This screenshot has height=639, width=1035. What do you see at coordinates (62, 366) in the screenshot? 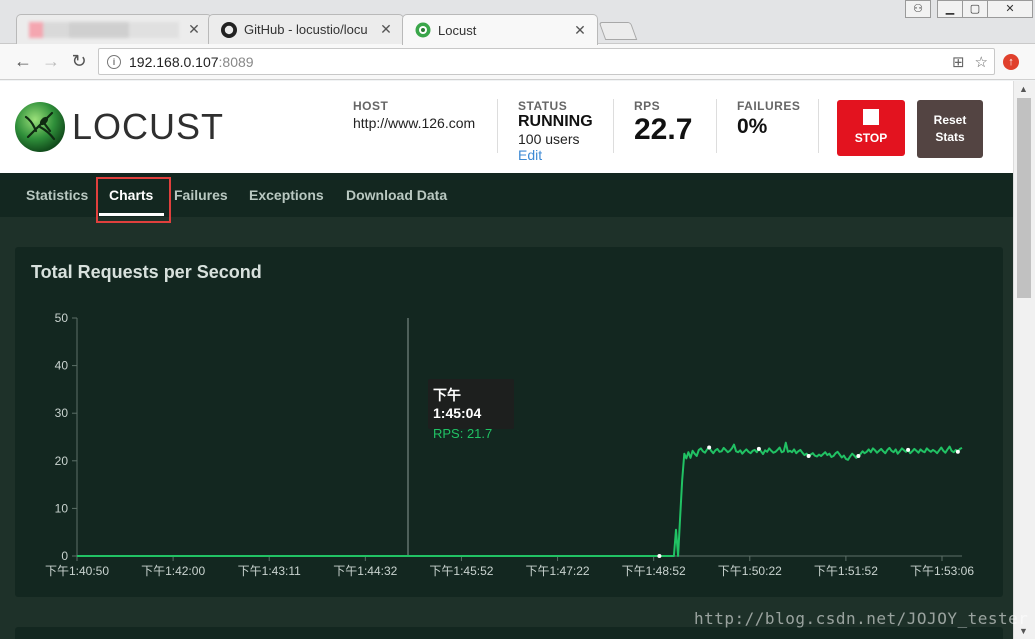
I see `y-tick-label: 40` at bounding box center [62, 366].